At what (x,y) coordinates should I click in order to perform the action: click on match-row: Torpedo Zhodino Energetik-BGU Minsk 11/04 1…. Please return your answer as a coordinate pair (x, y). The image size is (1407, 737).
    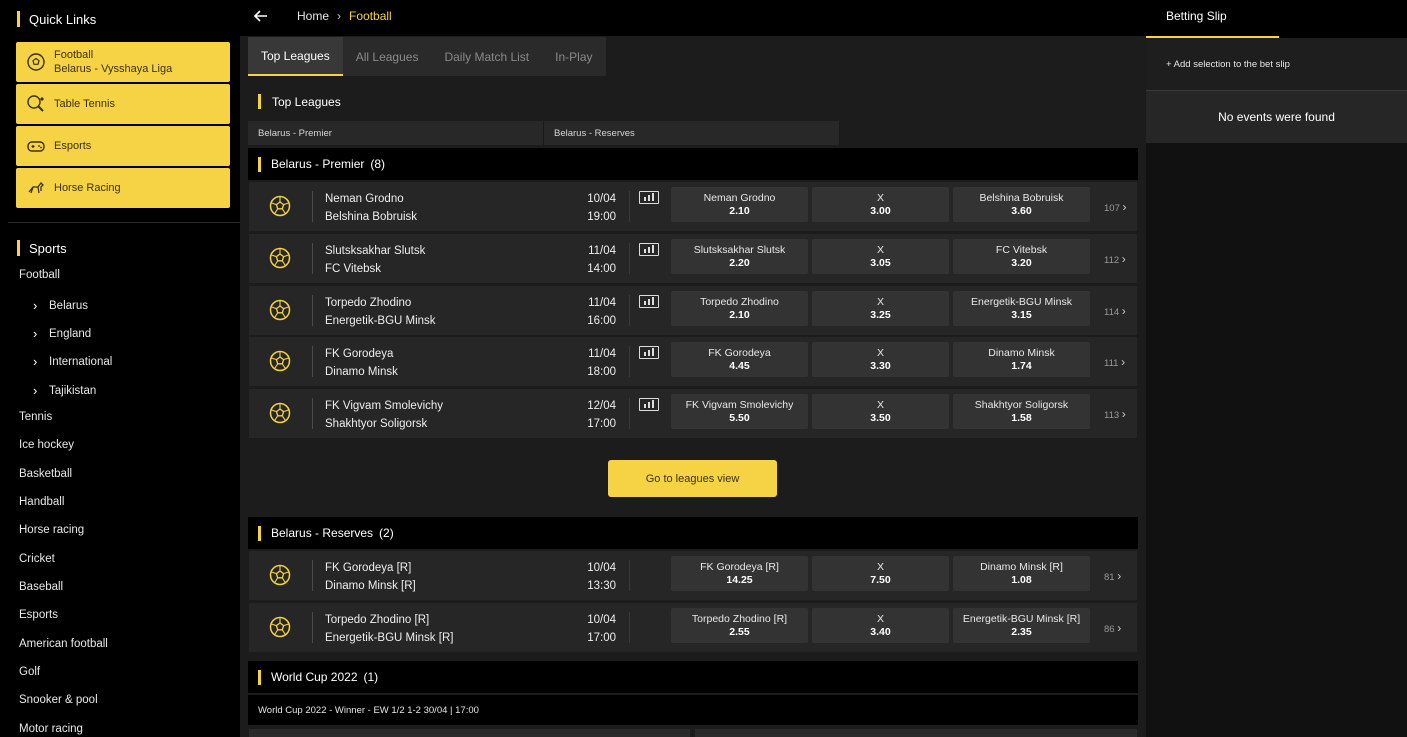
    Looking at the image, I should click on (693, 310).